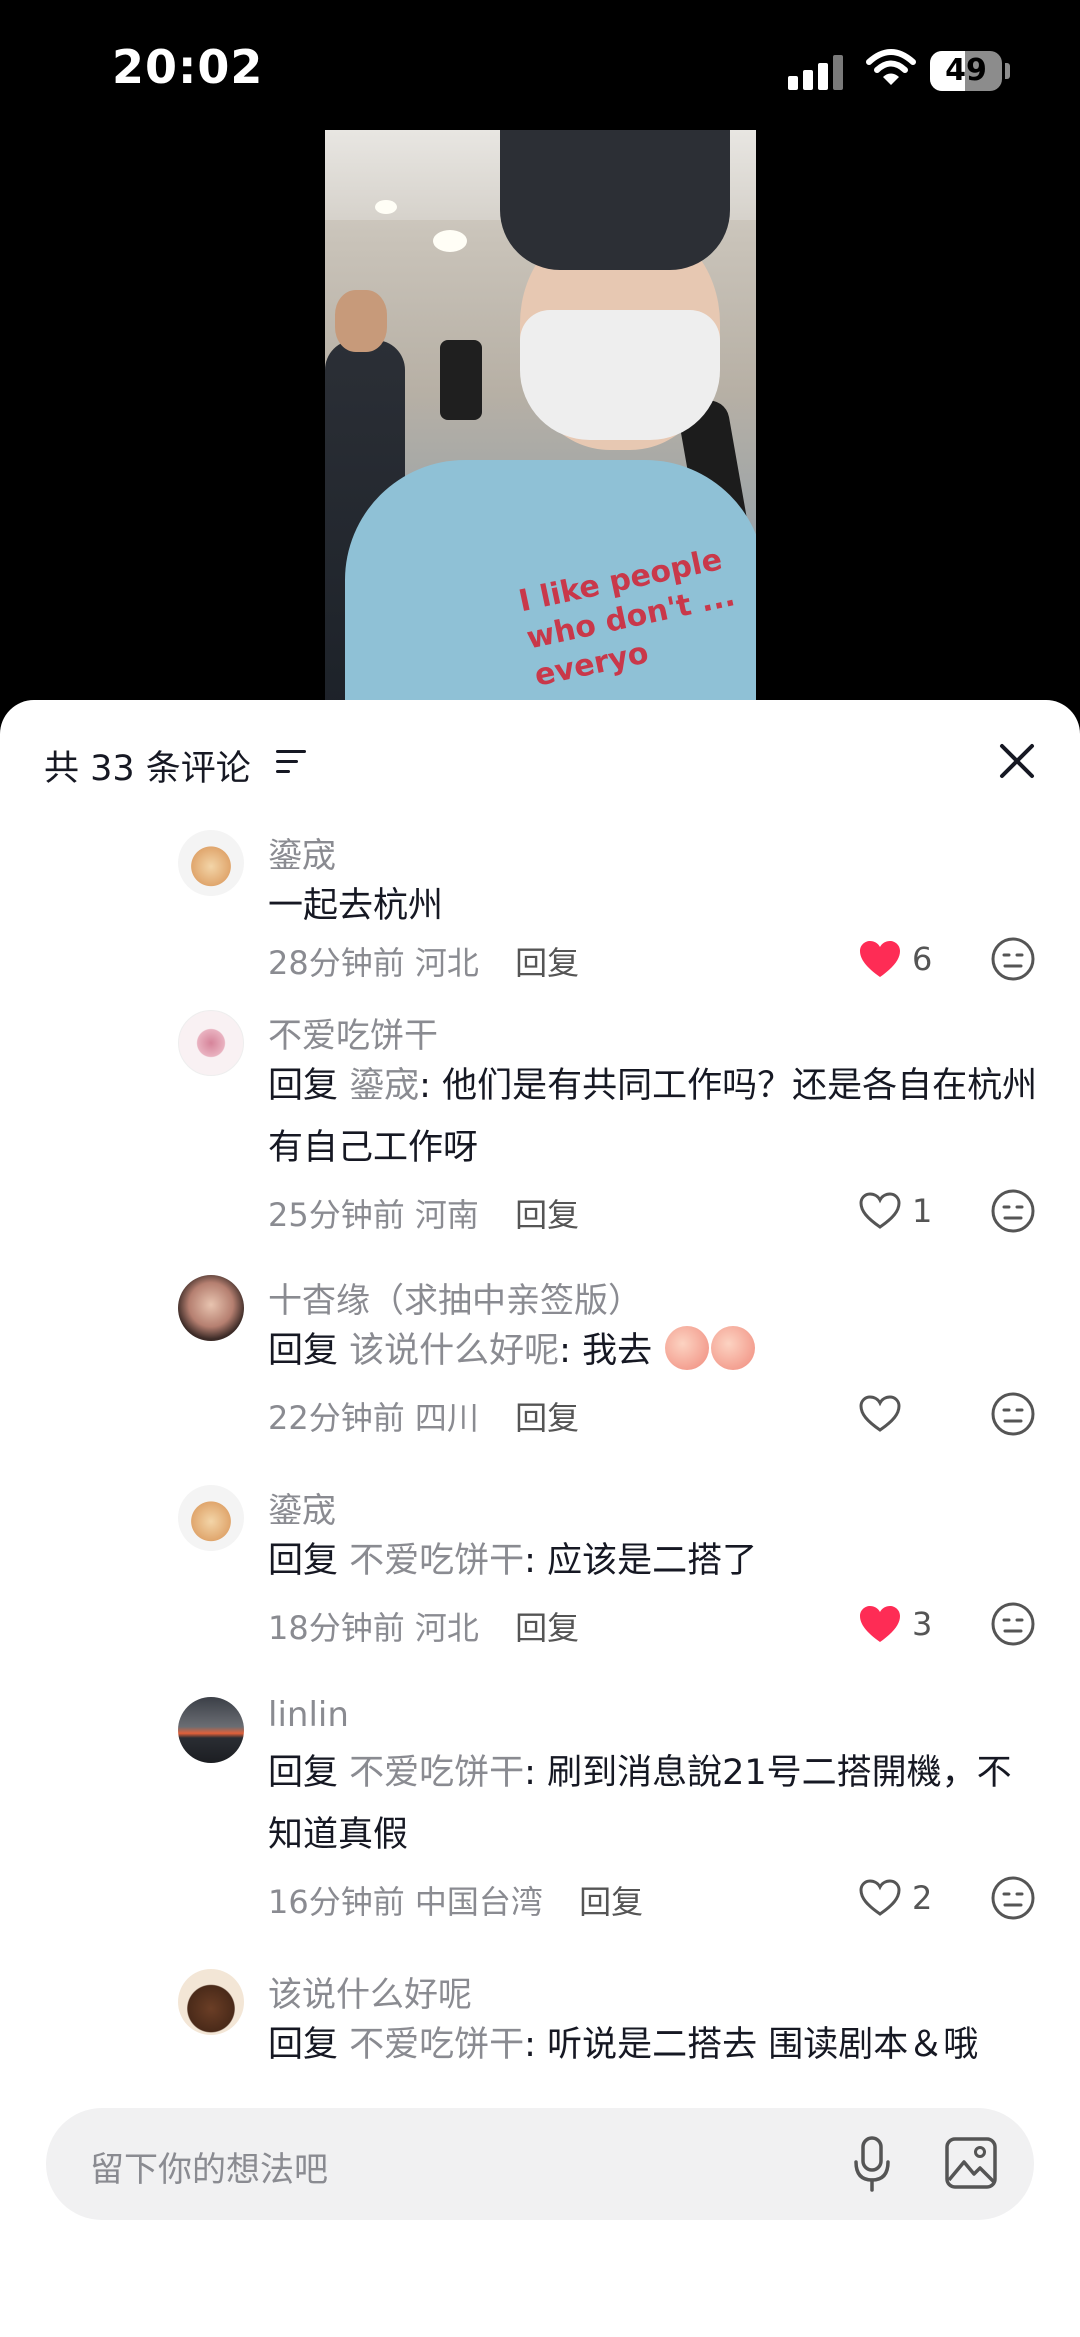  I want to click on comment-time: 28分钟前, so click(336, 963).